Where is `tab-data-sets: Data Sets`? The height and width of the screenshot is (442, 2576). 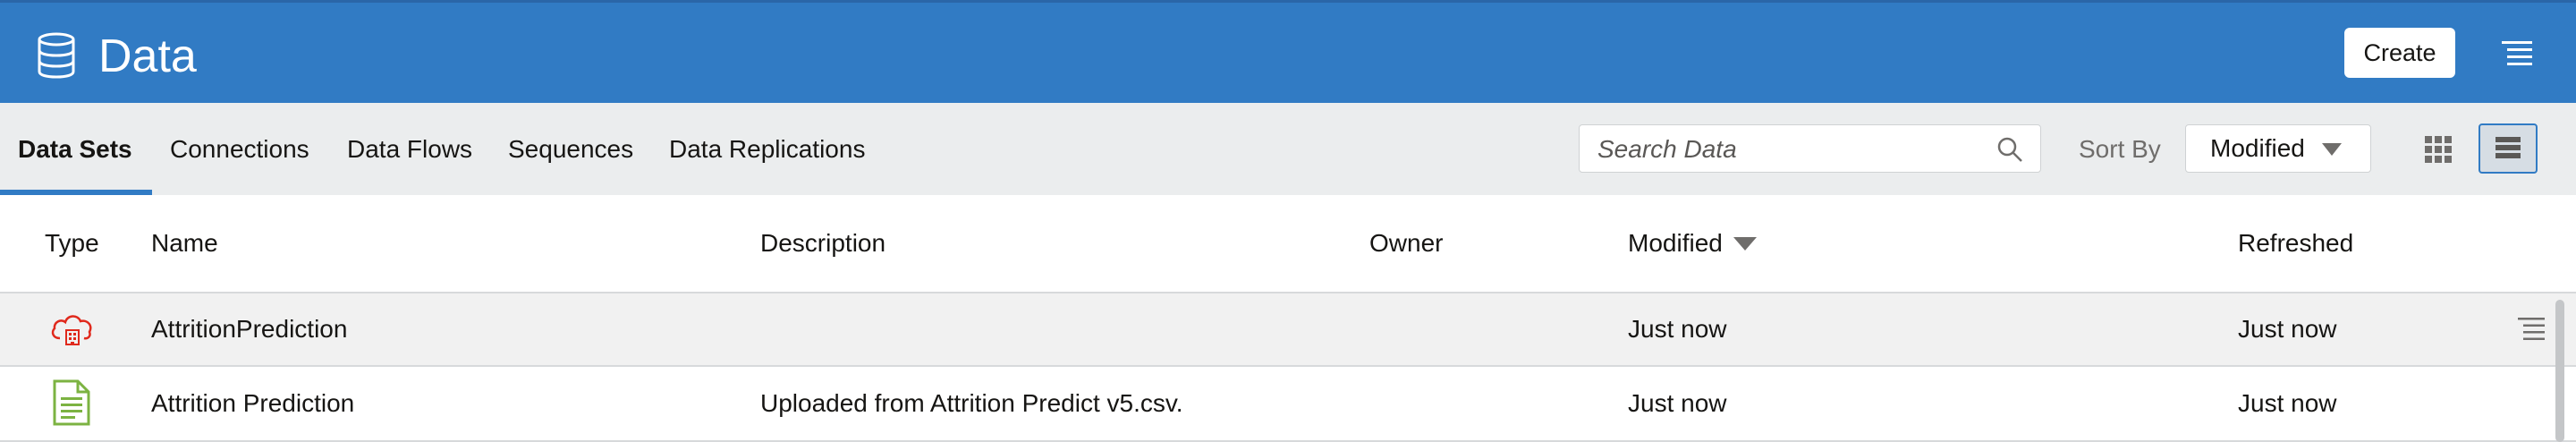
tab-data-sets: Data Sets is located at coordinates (75, 149).